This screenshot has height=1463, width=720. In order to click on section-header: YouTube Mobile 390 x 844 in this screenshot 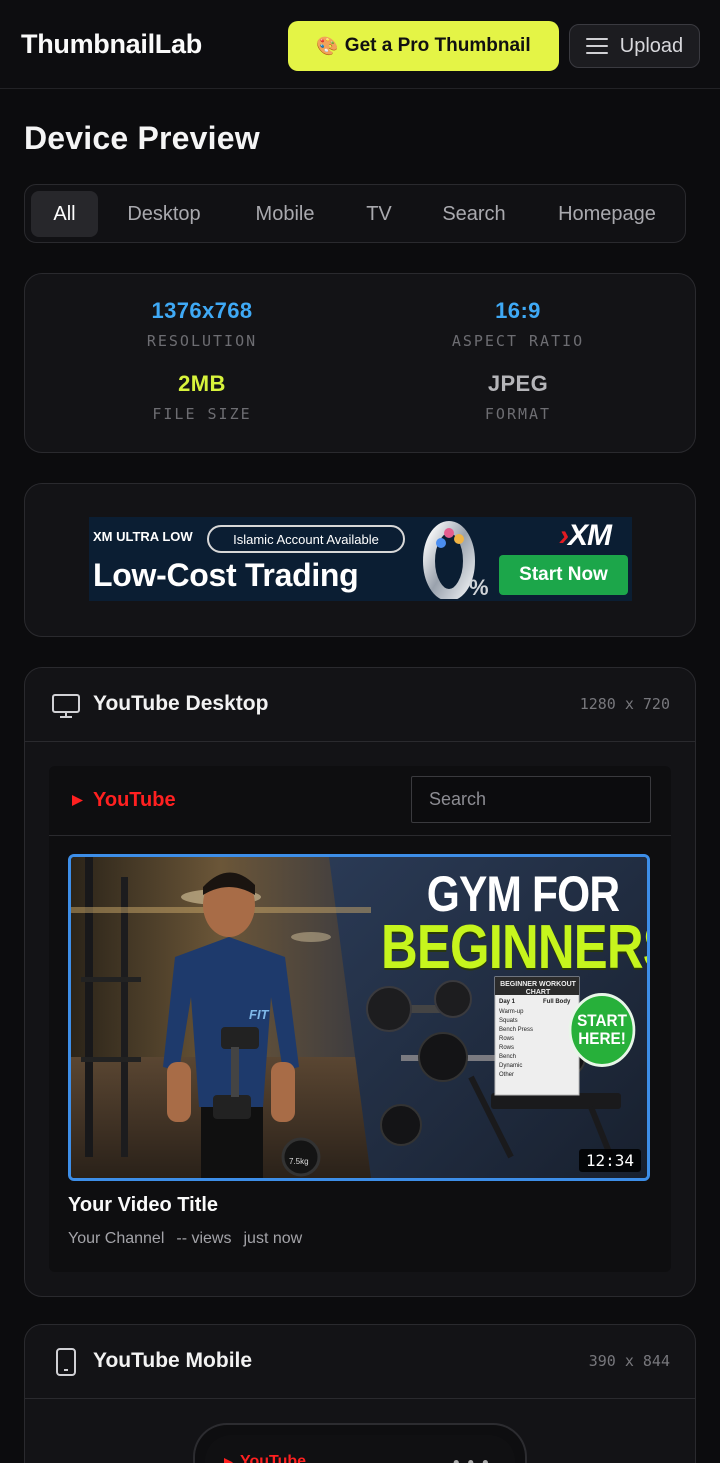, I will do `click(360, 1362)`.